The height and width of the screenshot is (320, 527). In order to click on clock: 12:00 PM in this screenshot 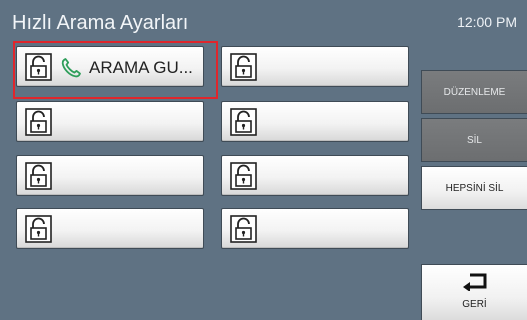, I will do `click(487, 22)`.